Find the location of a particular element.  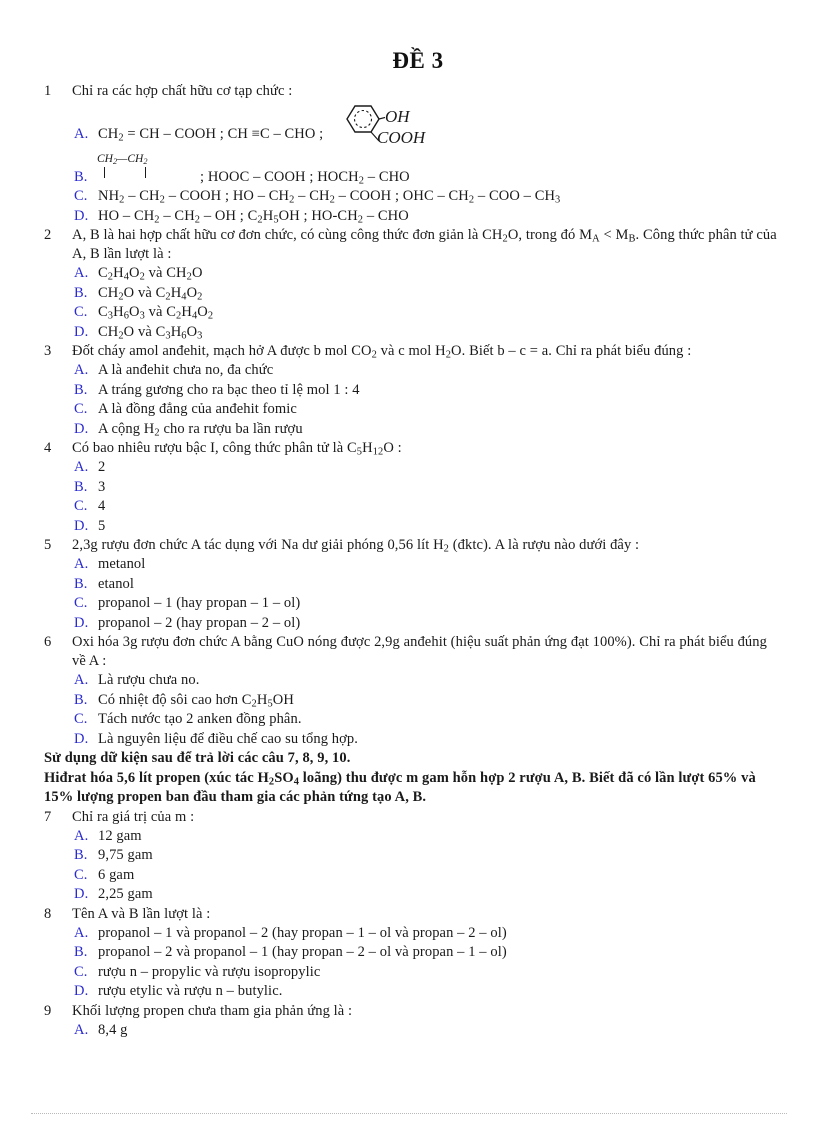

option-b: B. 3 is located at coordinates (426, 488).